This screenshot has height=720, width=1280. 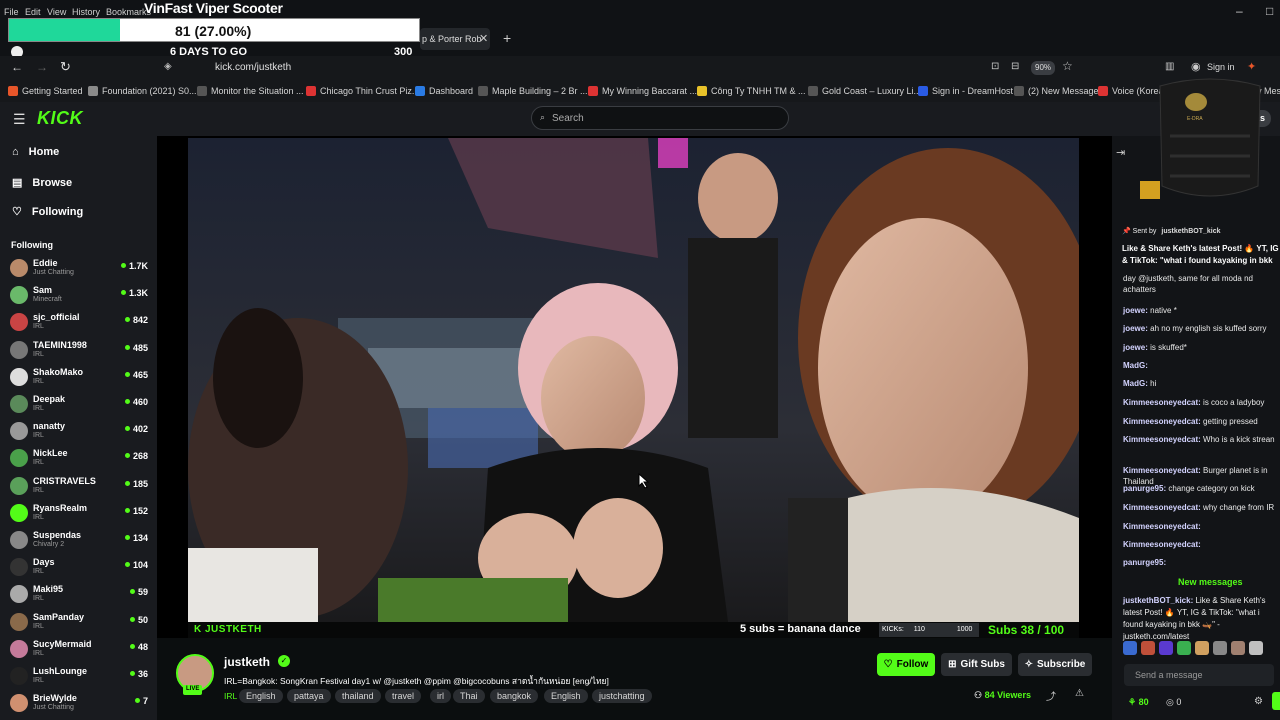 I want to click on subscribe-button: ✧ Subscribe, so click(x=1055, y=664).